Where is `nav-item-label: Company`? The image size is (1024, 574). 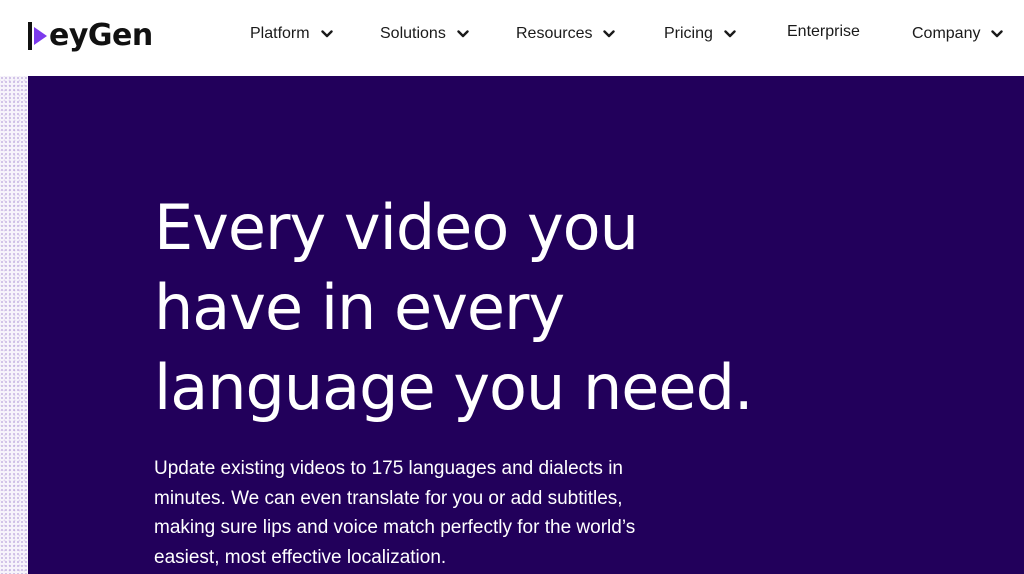
nav-item-label: Company is located at coordinates (946, 33).